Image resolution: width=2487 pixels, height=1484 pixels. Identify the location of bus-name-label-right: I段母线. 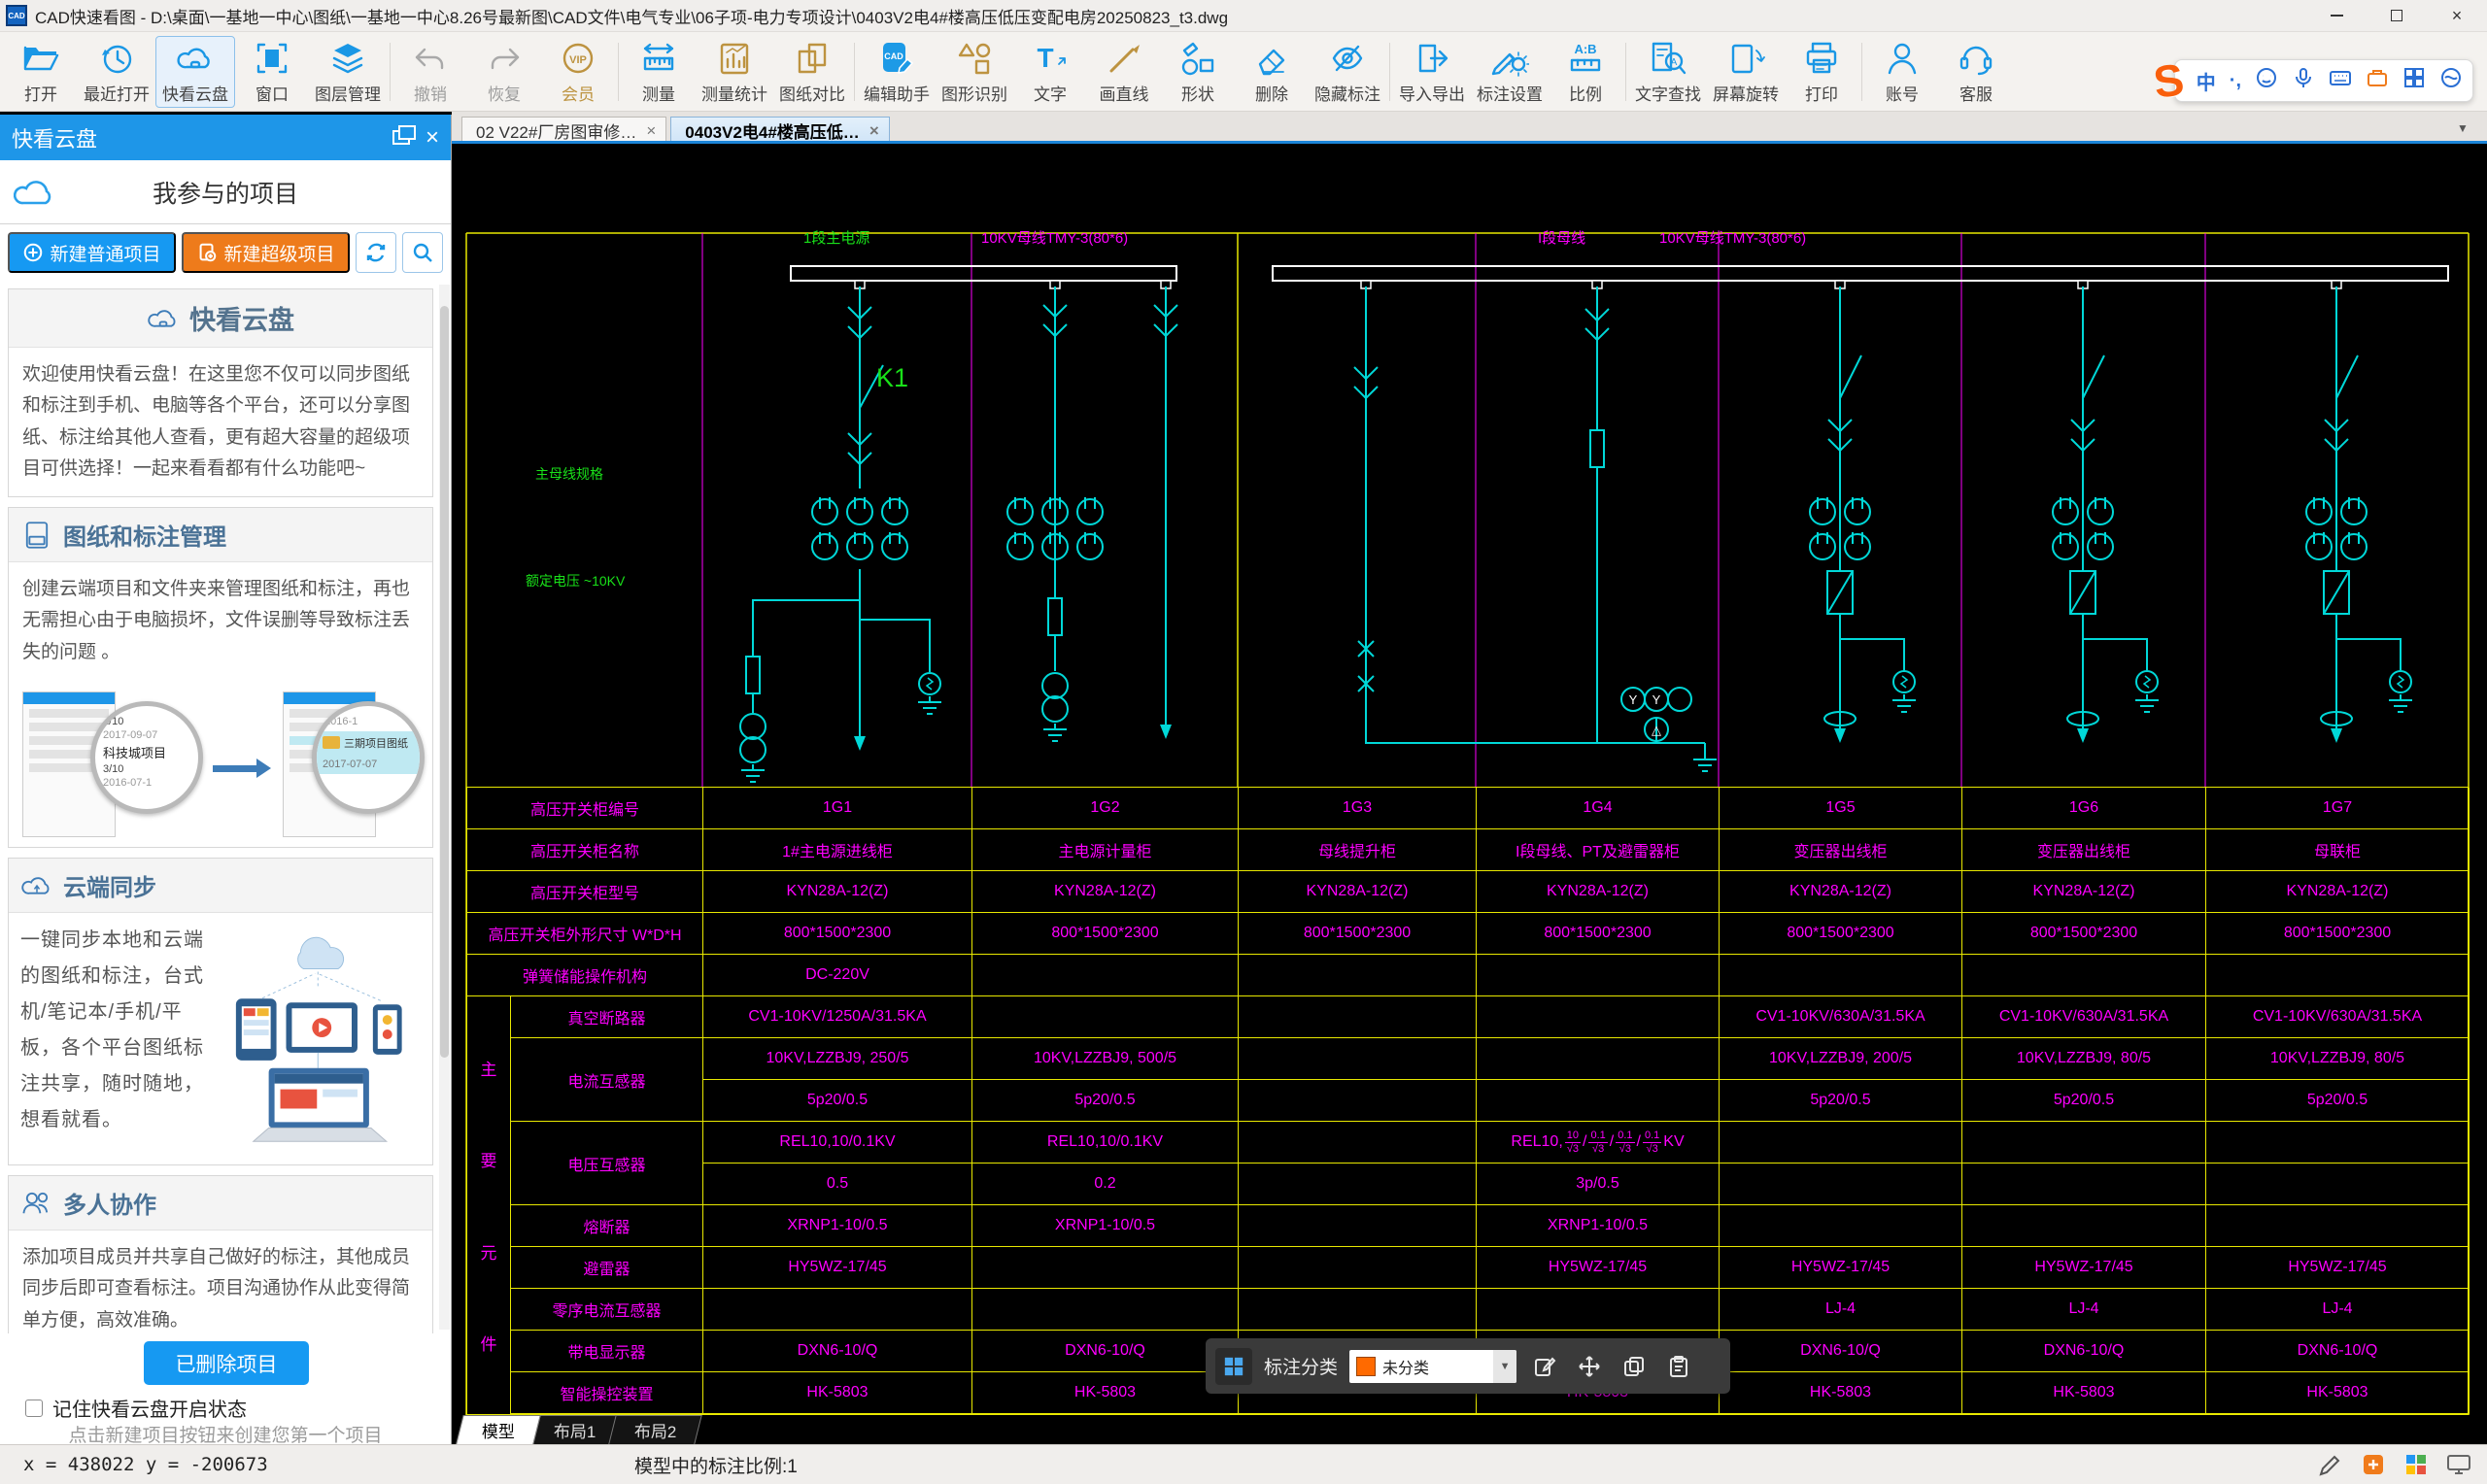
(1562, 238).